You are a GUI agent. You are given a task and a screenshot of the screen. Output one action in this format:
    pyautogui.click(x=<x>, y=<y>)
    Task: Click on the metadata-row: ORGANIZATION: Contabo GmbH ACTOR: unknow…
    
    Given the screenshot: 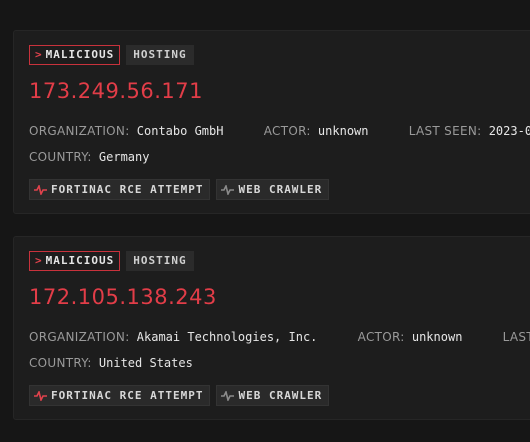 What is the action you would take?
    pyautogui.click(x=279, y=131)
    